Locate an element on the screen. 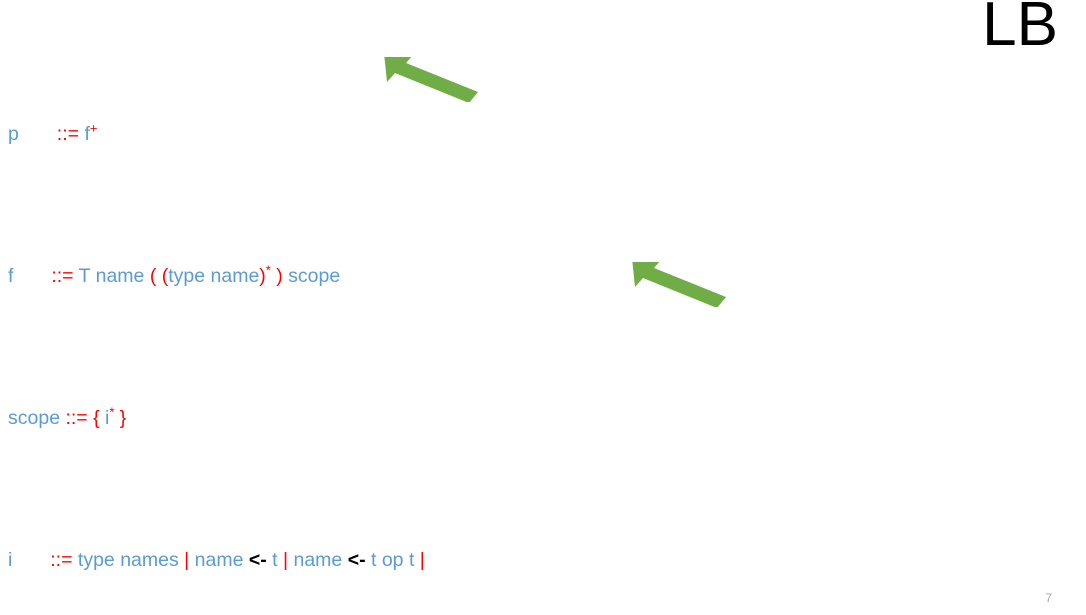  grammar-rule-f: f ::= T name ( (type name)* ) scope is located at coordinates (174, 274).